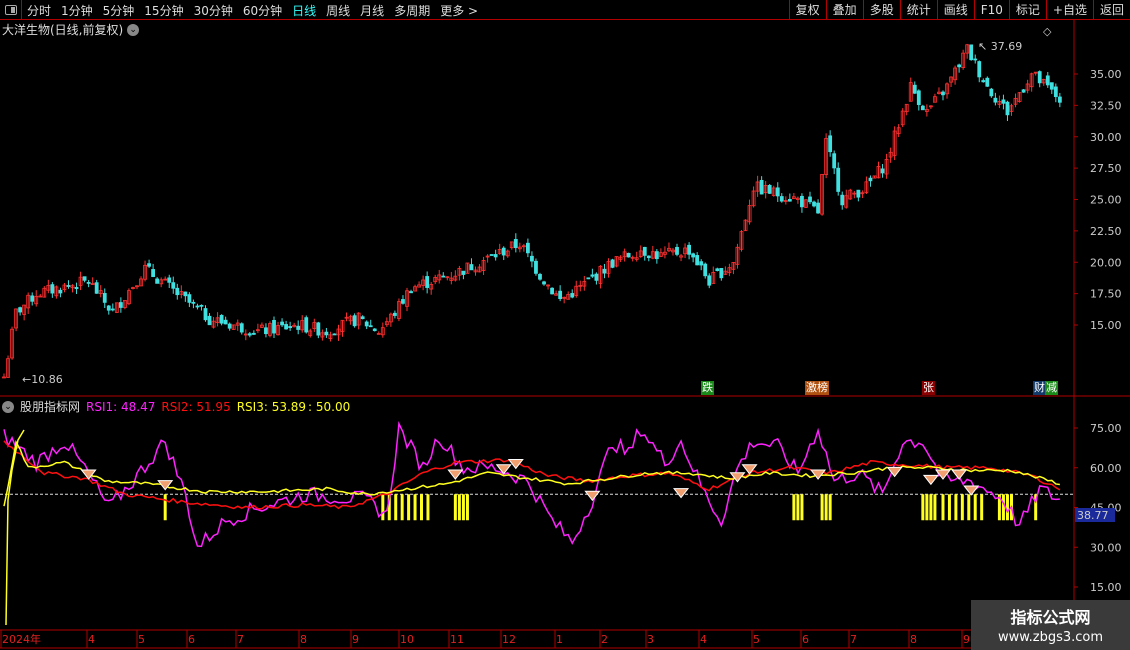  What do you see at coordinates (1051, 388) in the screenshot?
I see `event-tag-reduce: 减` at bounding box center [1051, 388].